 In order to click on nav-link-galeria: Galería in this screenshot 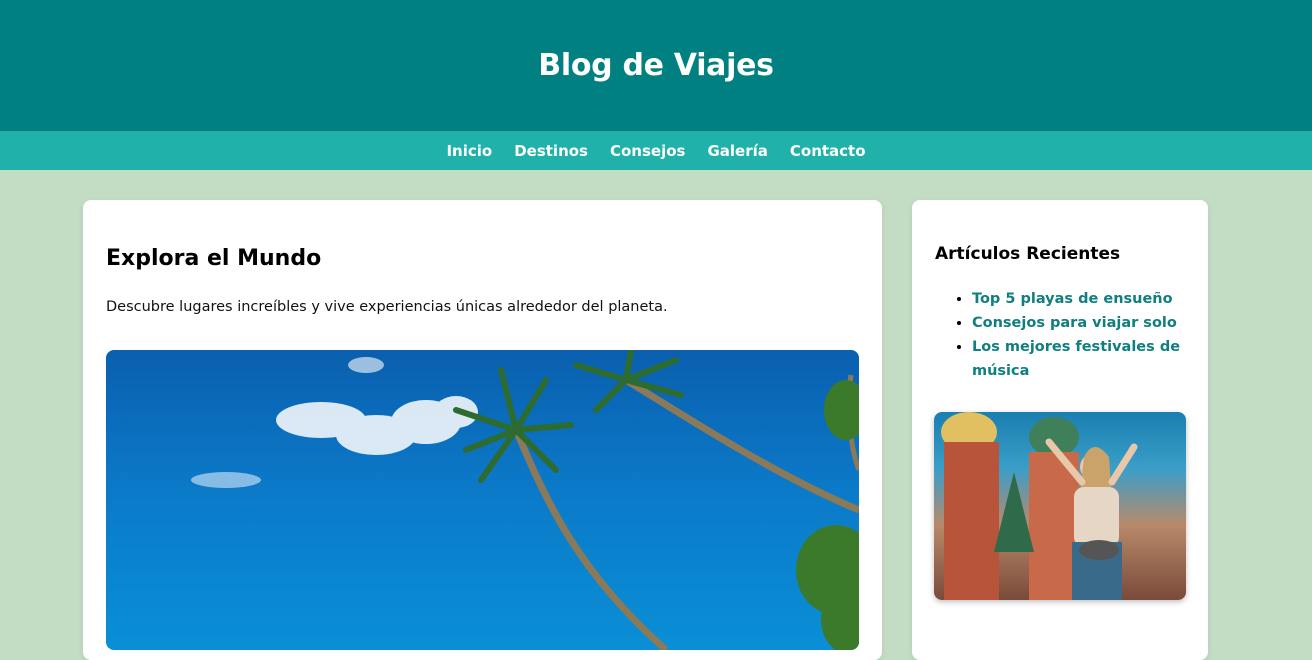, I will do `click(737, 151)`.